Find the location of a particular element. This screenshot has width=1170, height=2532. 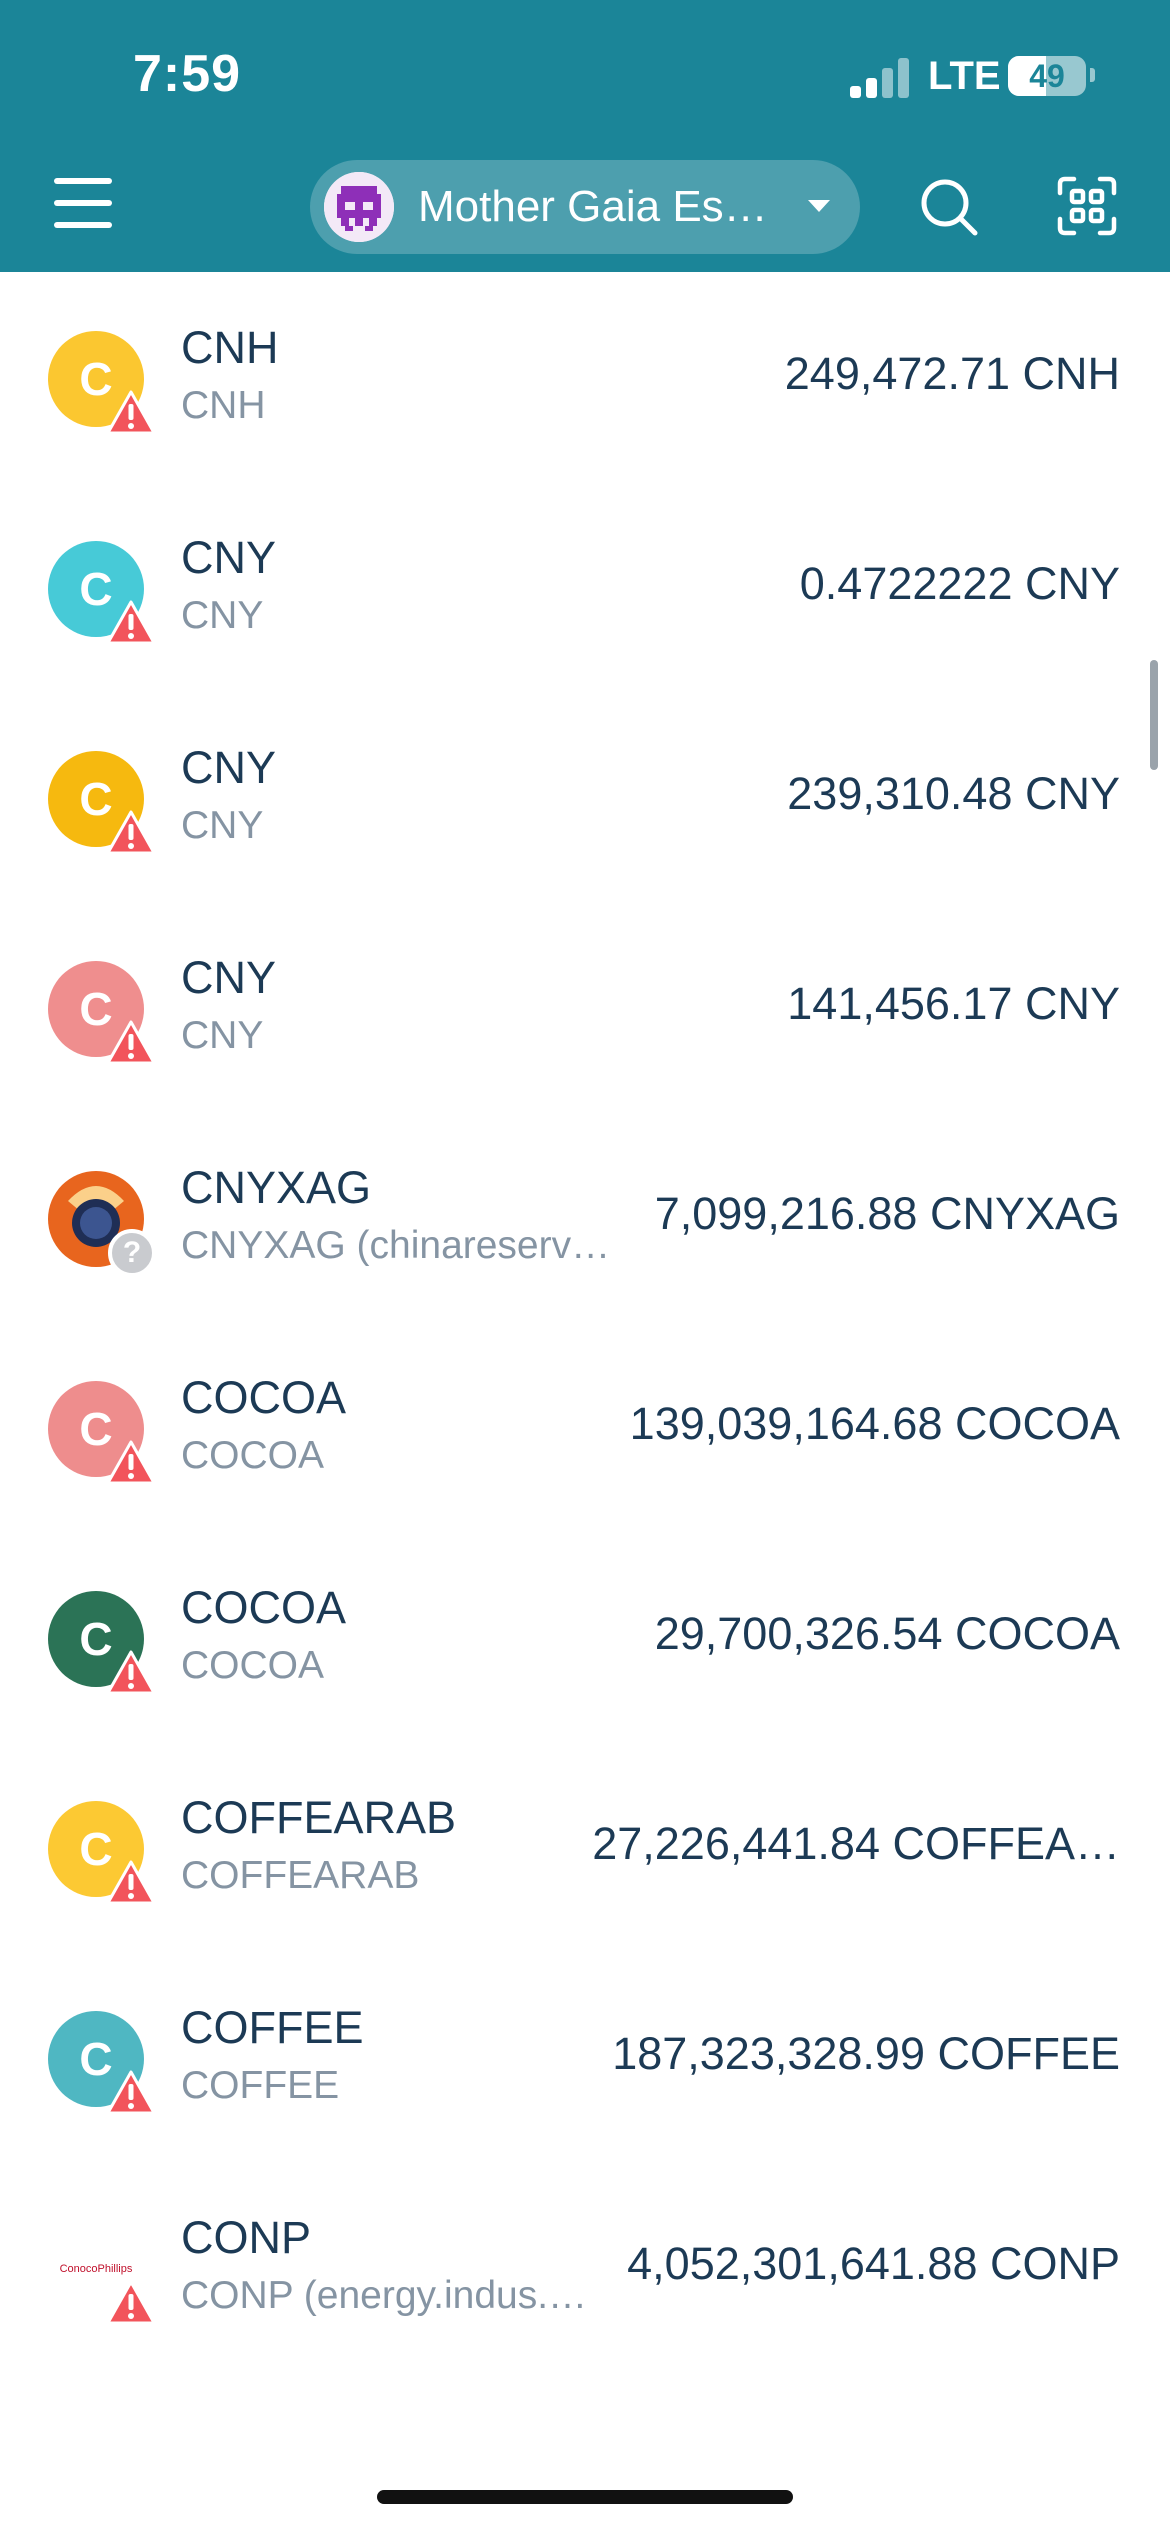

token-row: C CNY CNY 141,456.17 CNY is located at coordinates (585, 1007).